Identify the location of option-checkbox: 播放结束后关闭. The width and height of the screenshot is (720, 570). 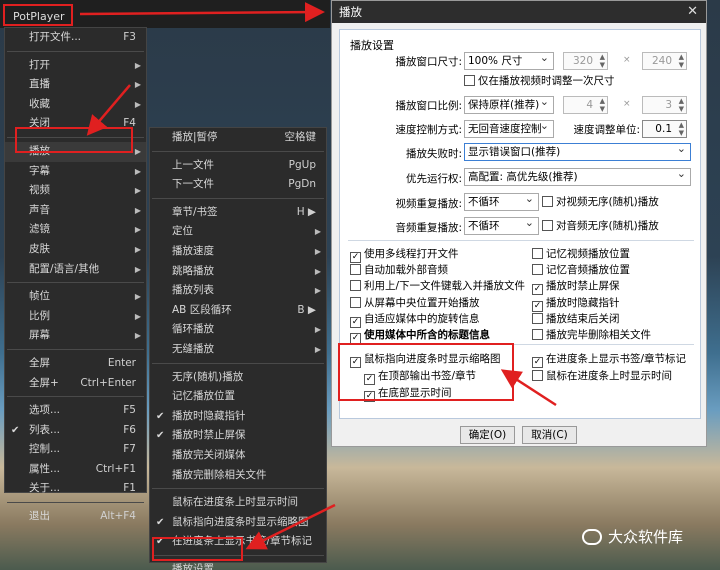
(576, 319).